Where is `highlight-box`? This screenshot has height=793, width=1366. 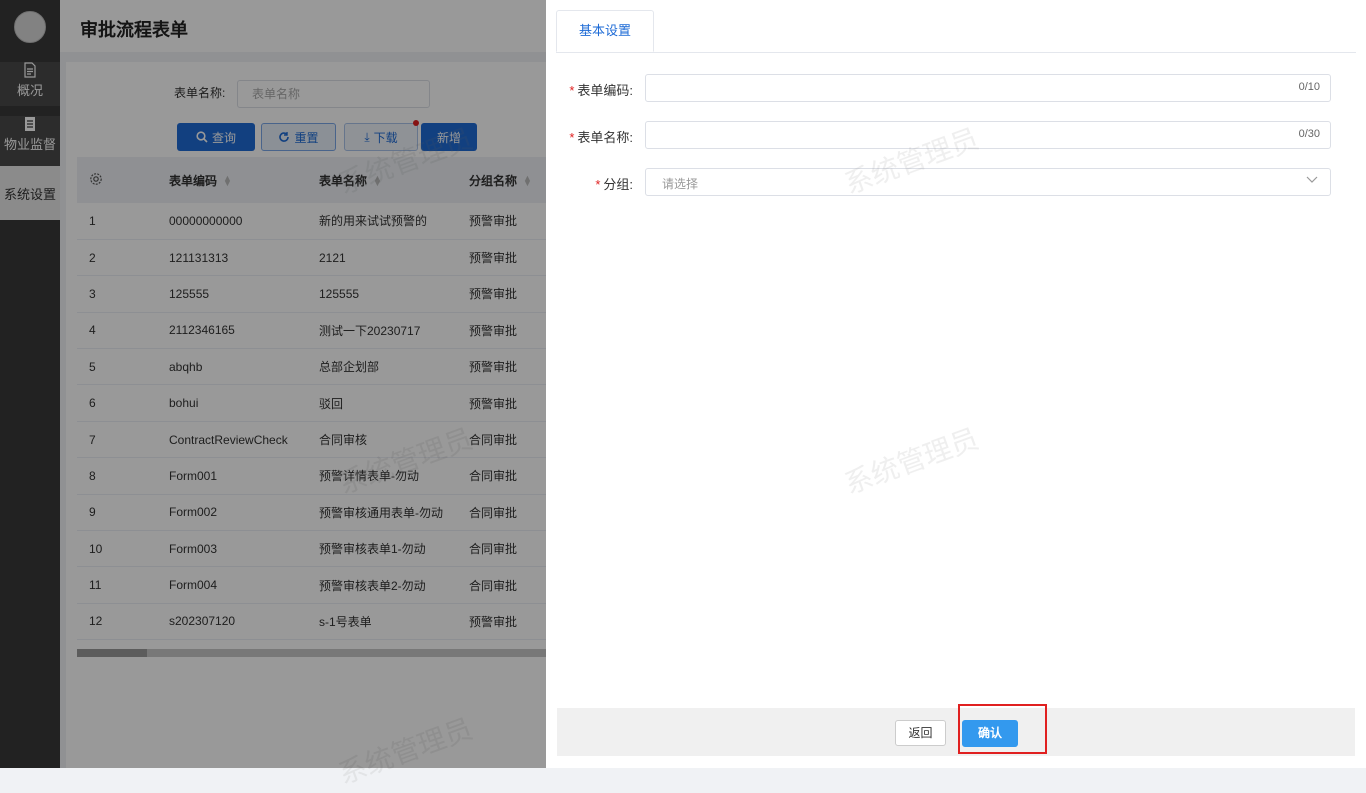 highlight-box is located at coordinates (1002, 729).